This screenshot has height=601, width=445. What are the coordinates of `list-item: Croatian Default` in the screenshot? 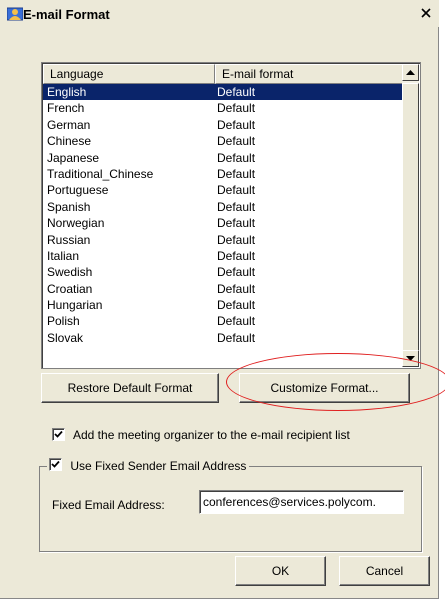 It's located at (222, 289).